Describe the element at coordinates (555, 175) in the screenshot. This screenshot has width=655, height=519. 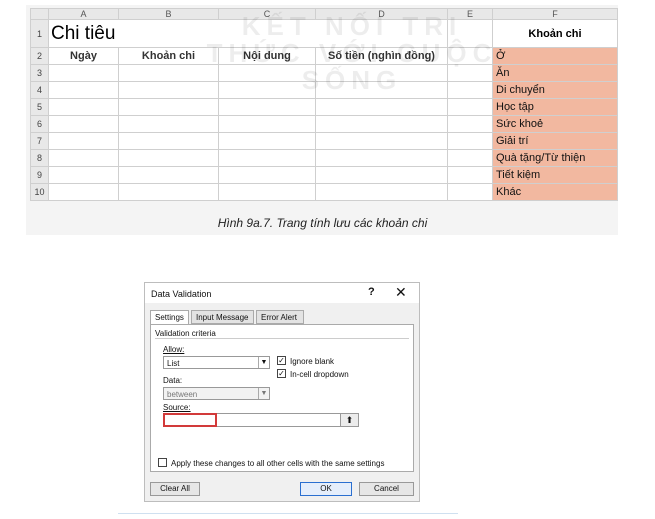
I see `category-cell: Tiết kiệm` at that location.